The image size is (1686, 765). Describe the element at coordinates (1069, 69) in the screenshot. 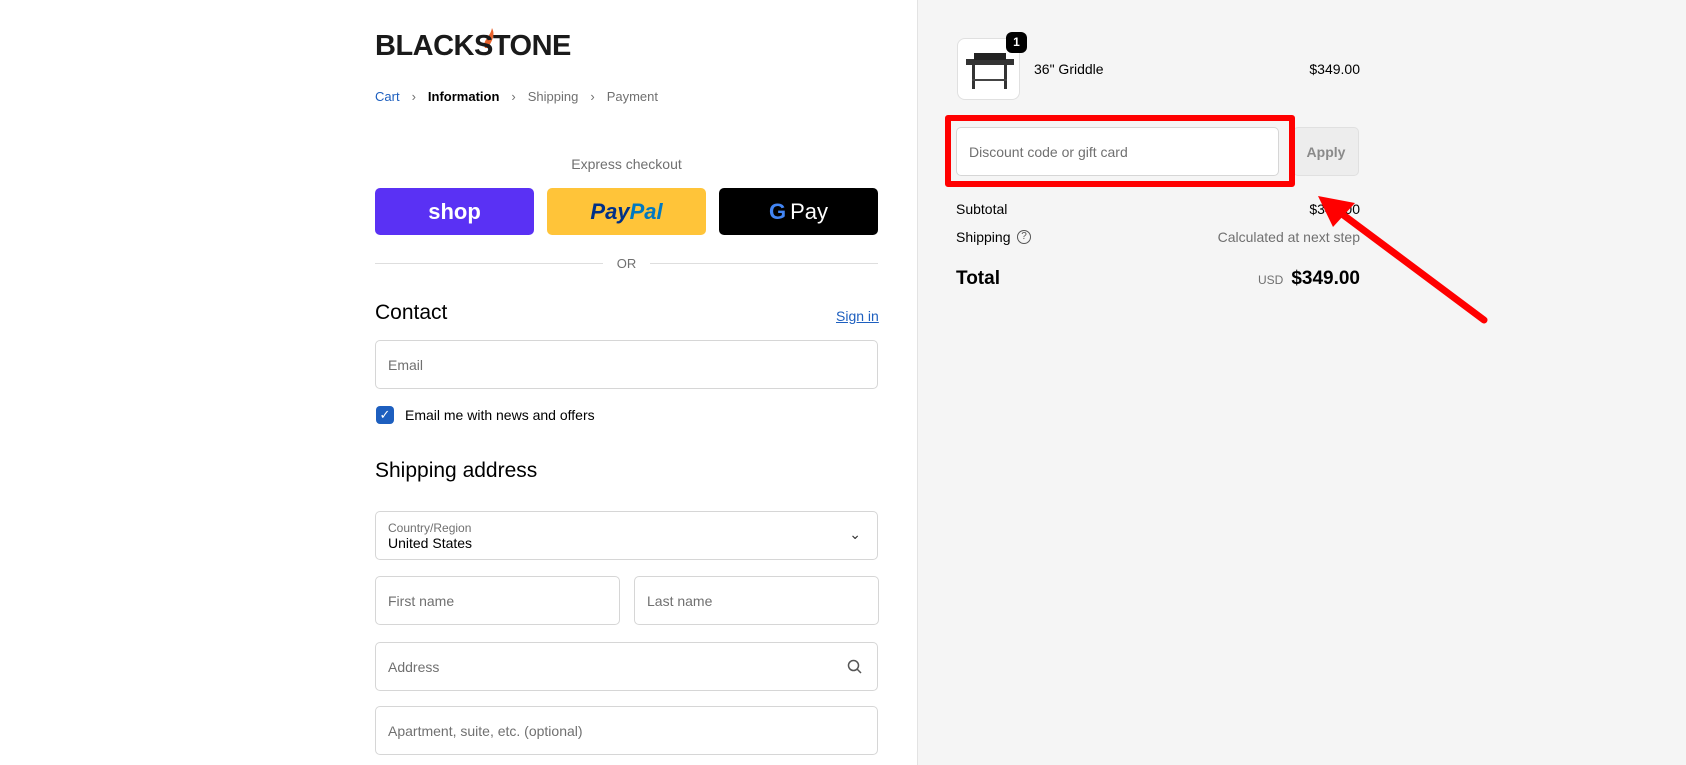

I see `product-name: 36" Griddle` at that location.